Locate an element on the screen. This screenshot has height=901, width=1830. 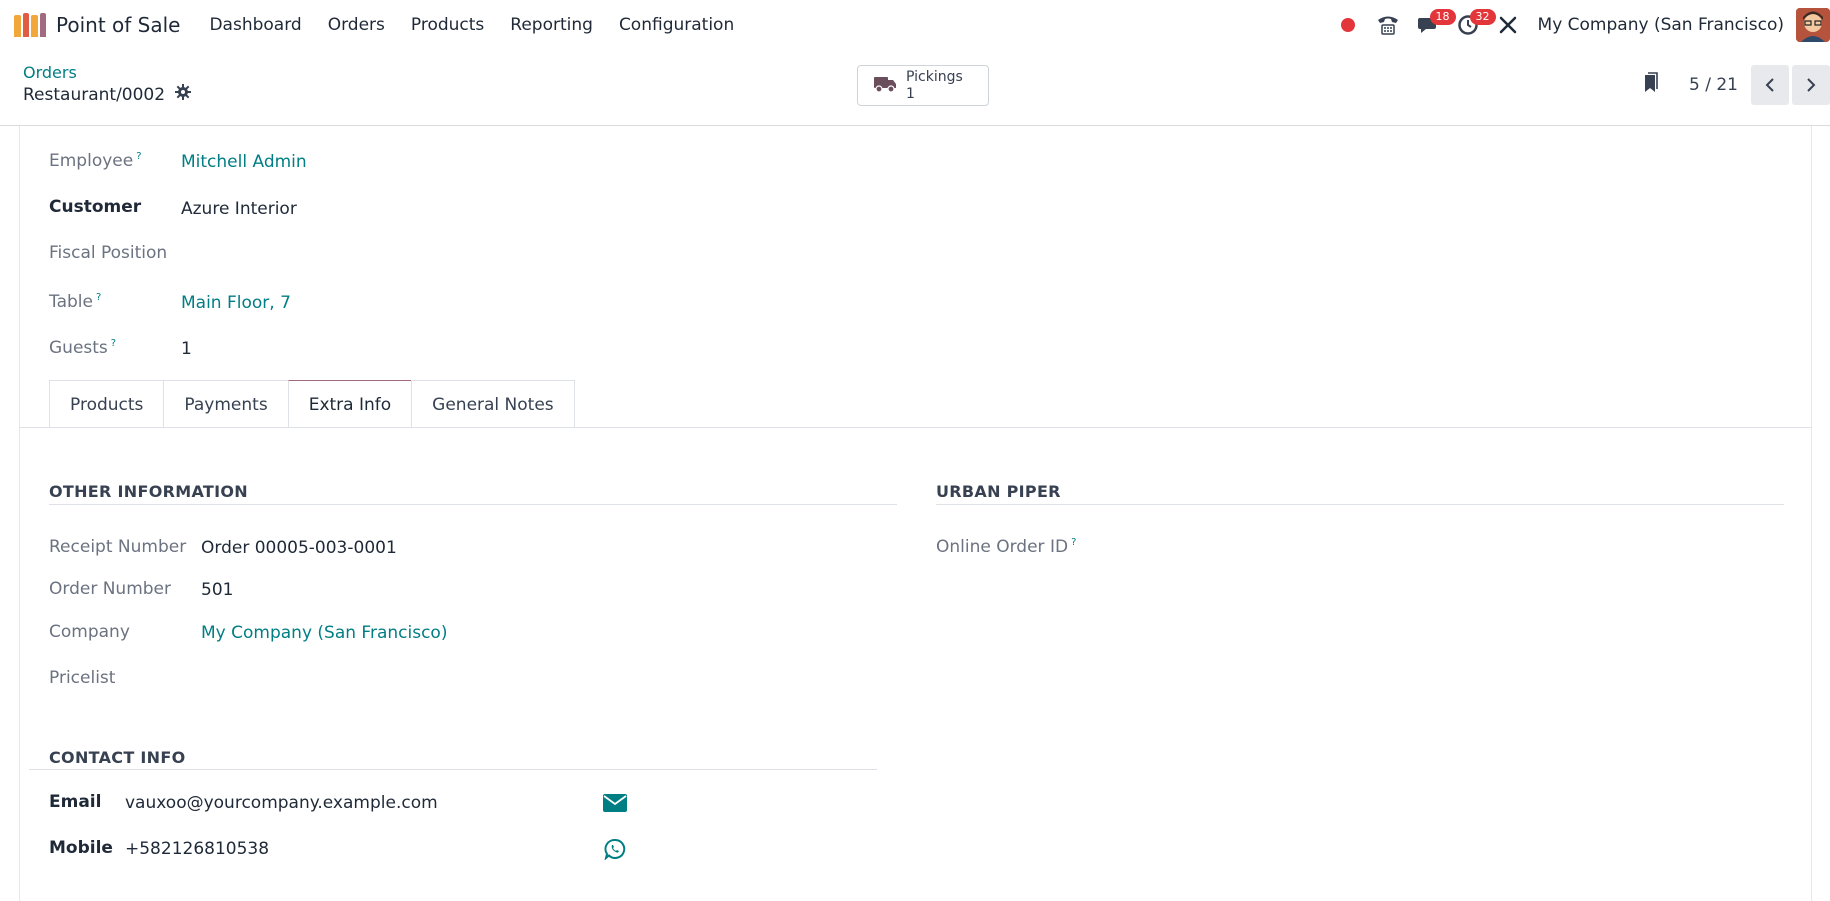
whatsapp-icon is located at coordinates (615, 851).